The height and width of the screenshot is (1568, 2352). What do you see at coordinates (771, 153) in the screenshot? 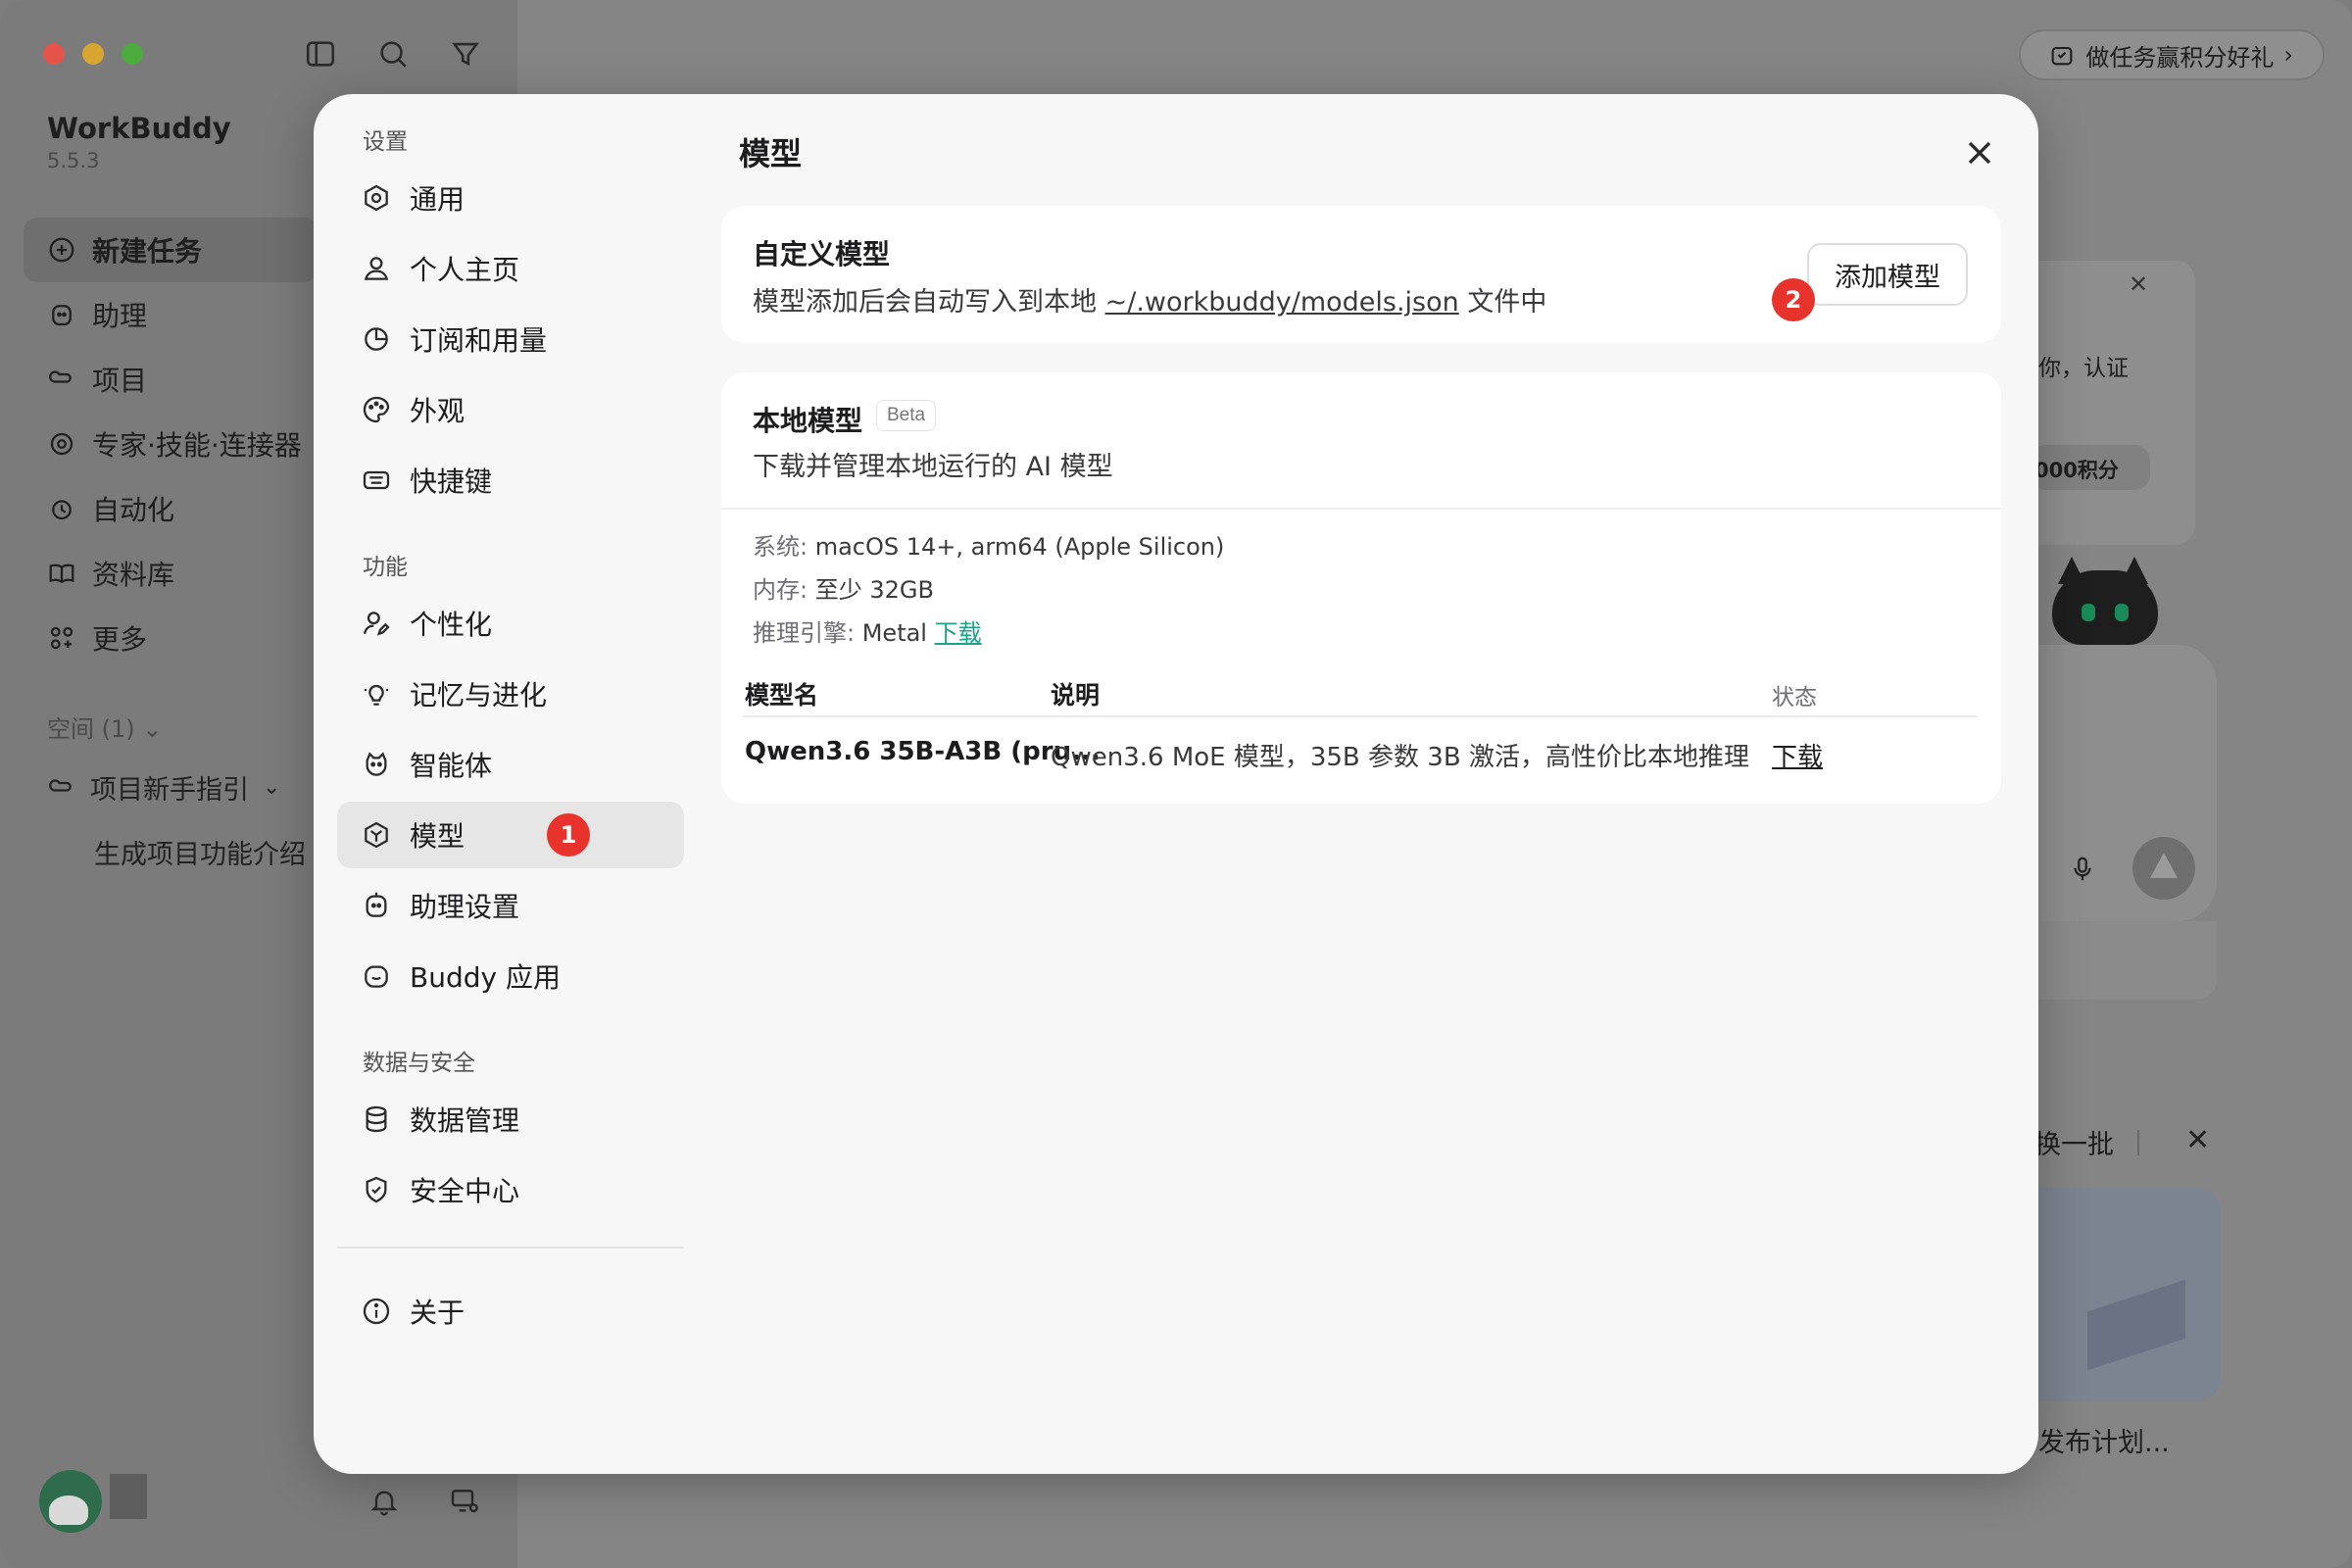
I see `page-title: 模型` at bounding box center [771, 153].